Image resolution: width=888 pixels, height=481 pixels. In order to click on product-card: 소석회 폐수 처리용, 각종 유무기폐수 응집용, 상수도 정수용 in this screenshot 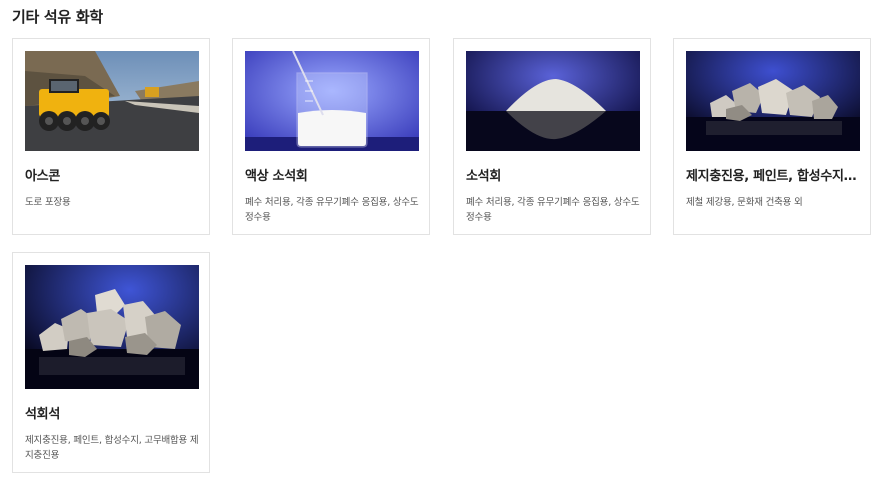, I will do `click(552, 136)`.